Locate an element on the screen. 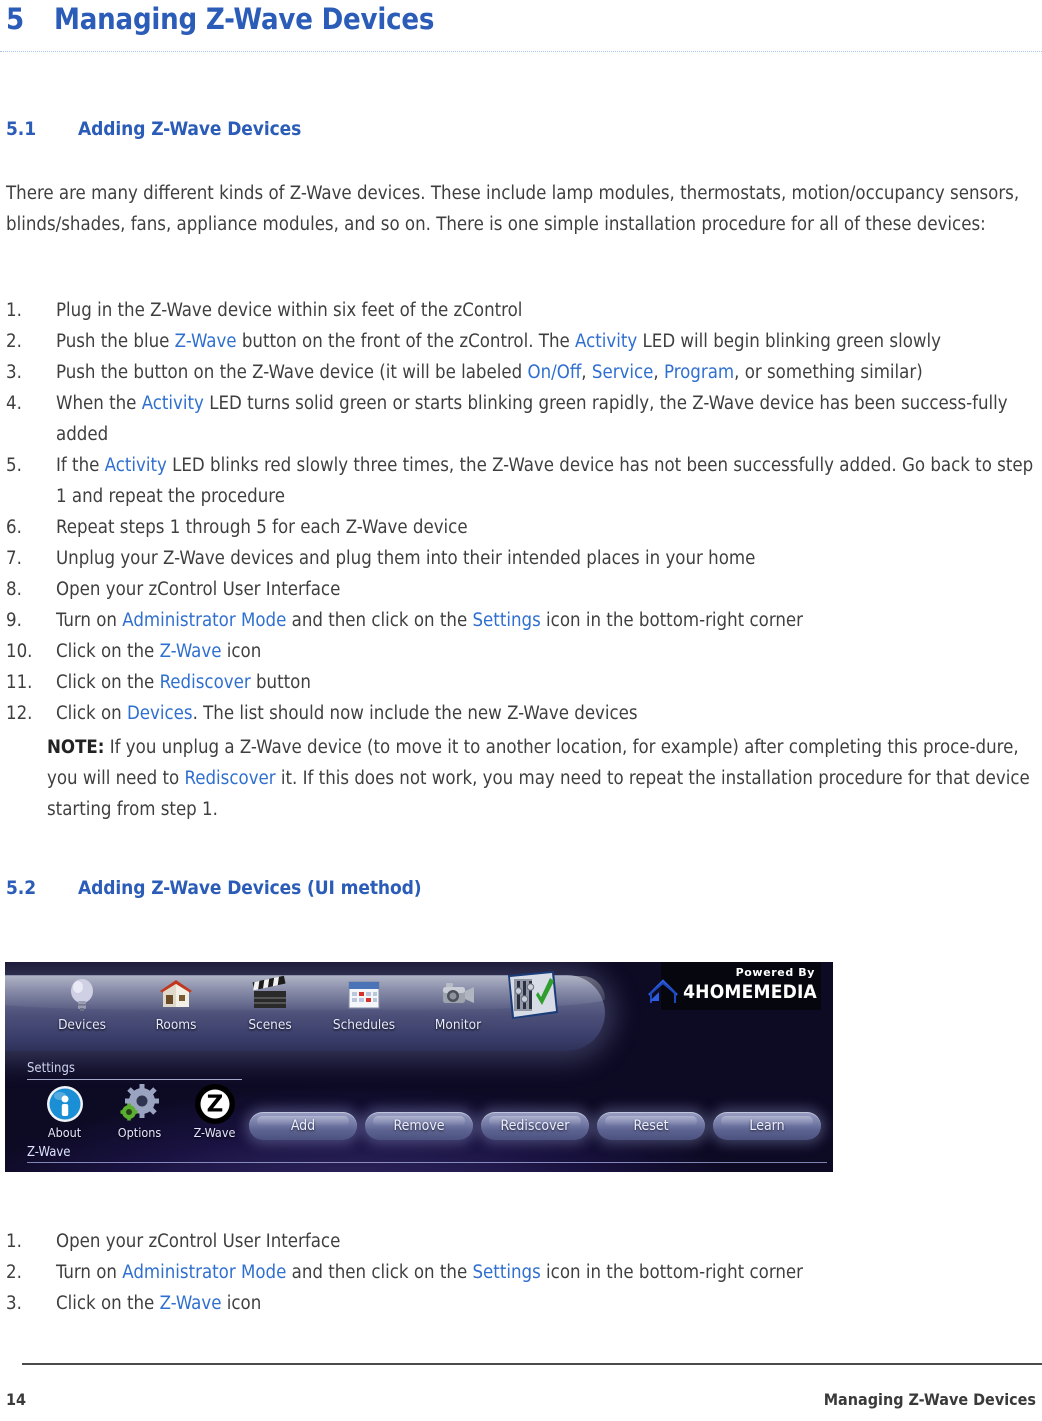  footer-divider is located at coordinates (532, 1364).